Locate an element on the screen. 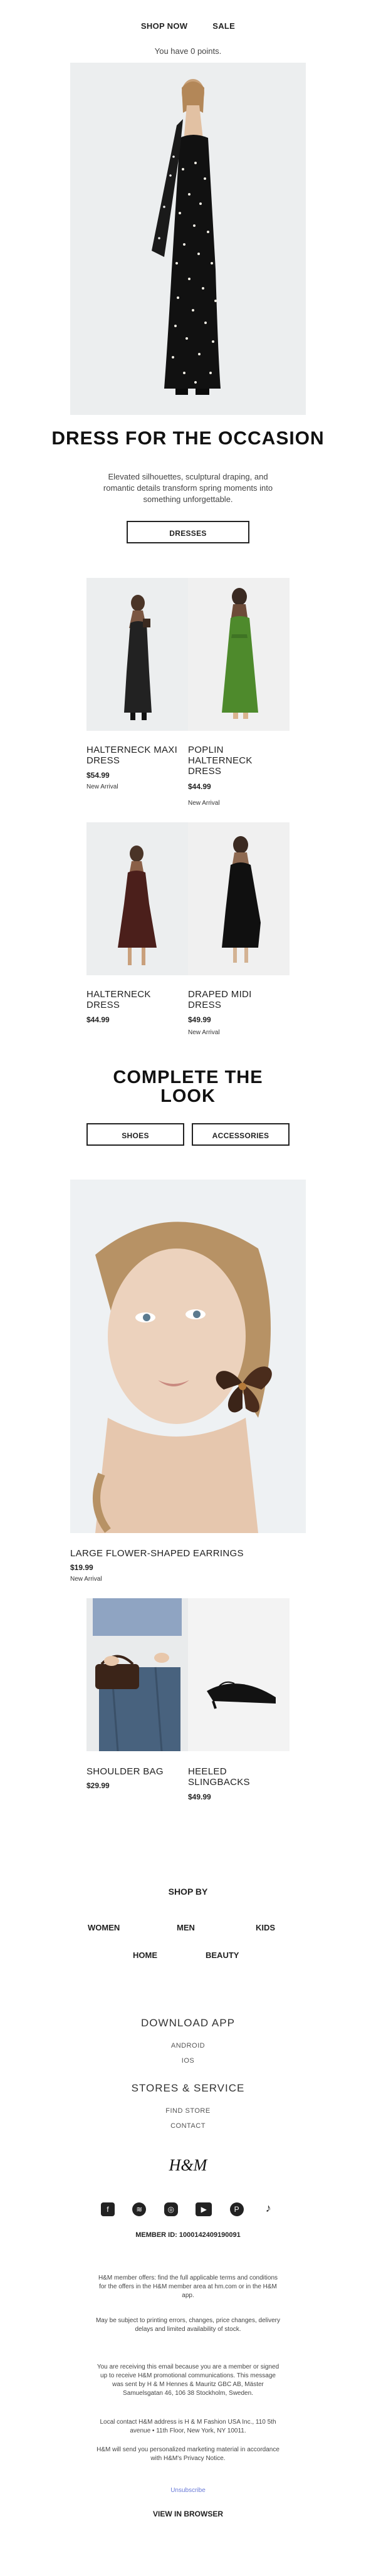 The height and width of the screenshot is (2576, 376). shop-now-link: SHOP NOW is located at coordinates (164, 26).